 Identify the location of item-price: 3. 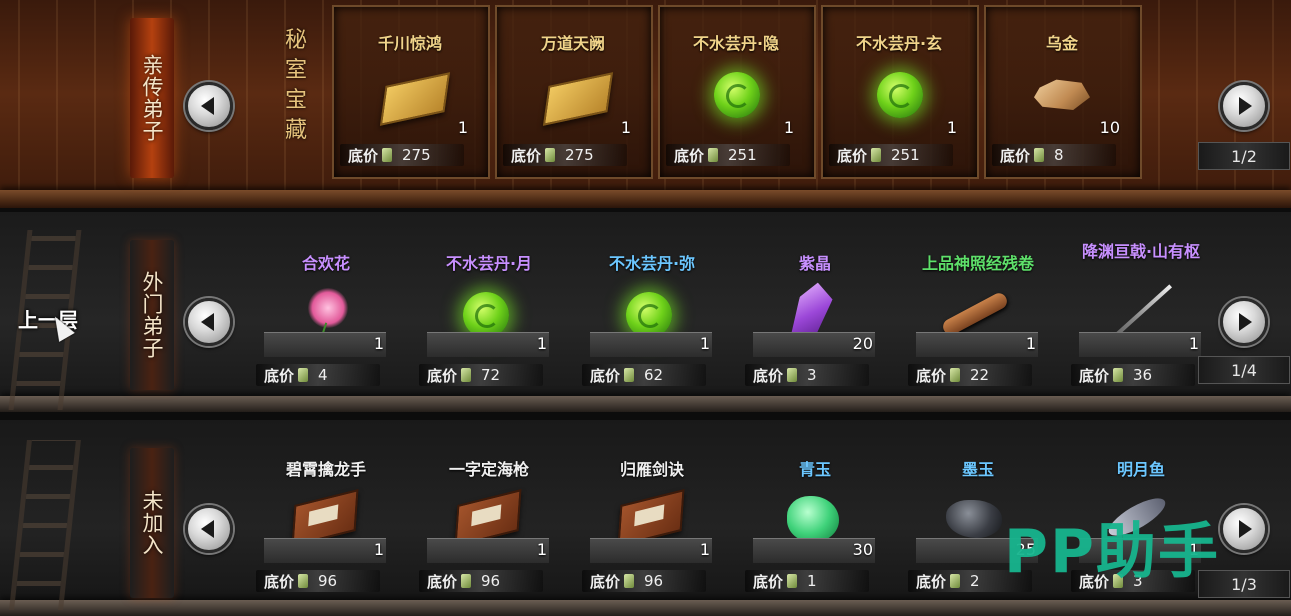
(812, 375).